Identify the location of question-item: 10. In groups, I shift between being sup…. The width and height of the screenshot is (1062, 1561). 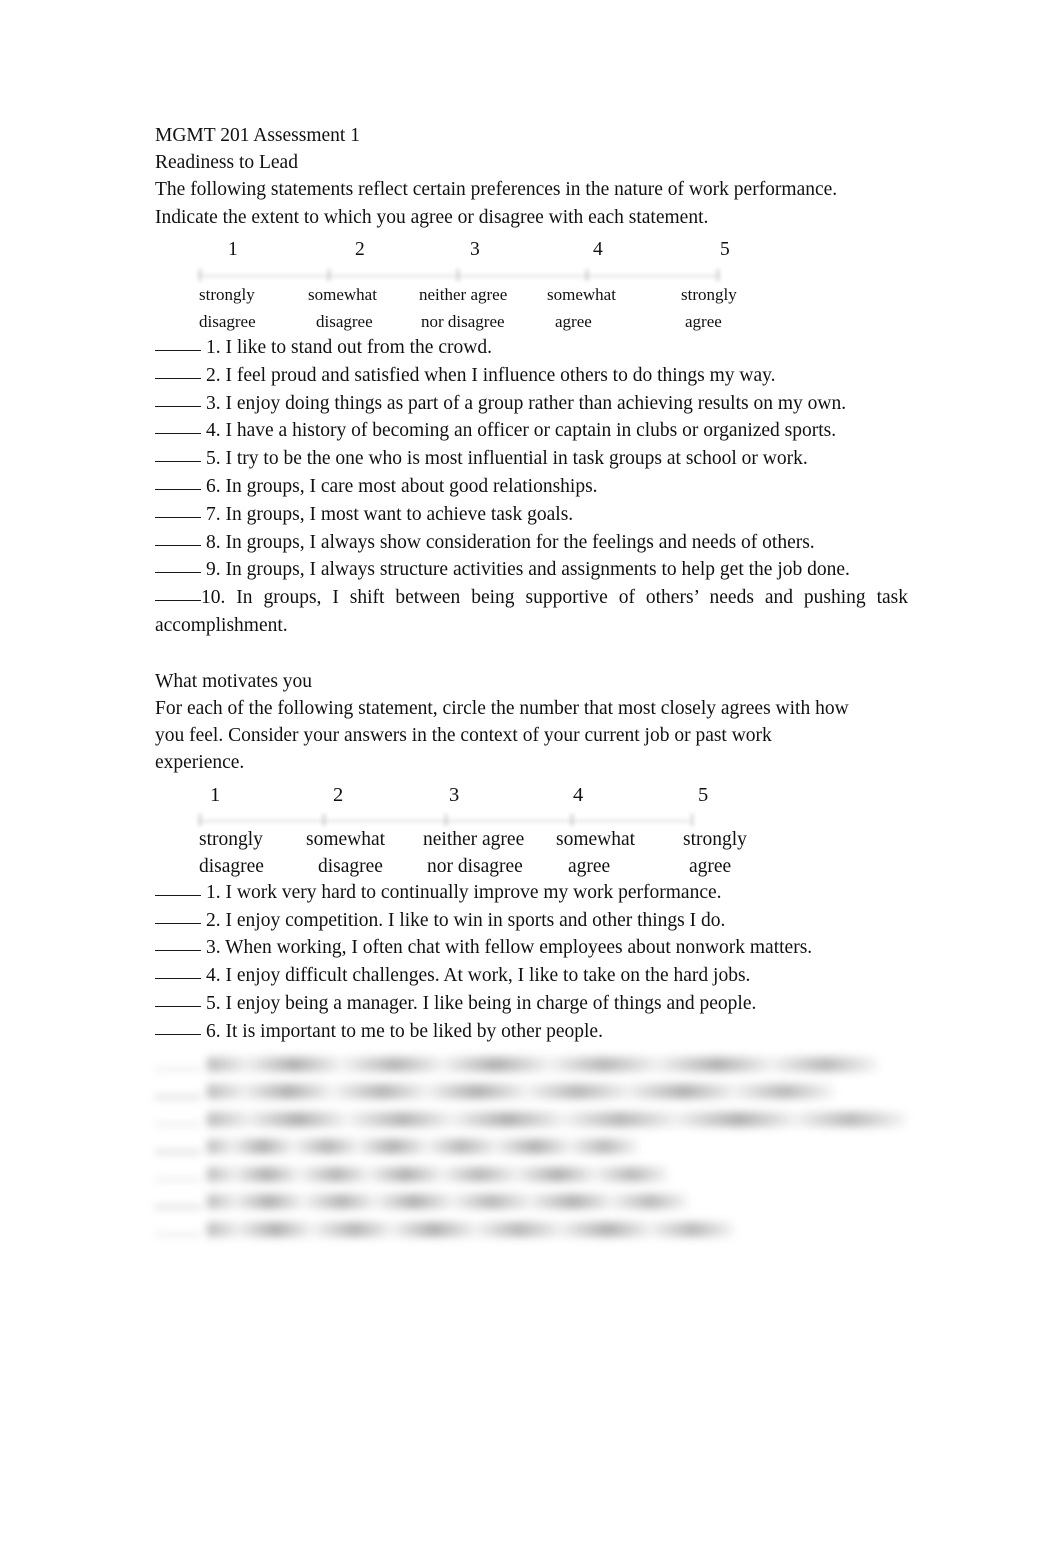
(531, 612).